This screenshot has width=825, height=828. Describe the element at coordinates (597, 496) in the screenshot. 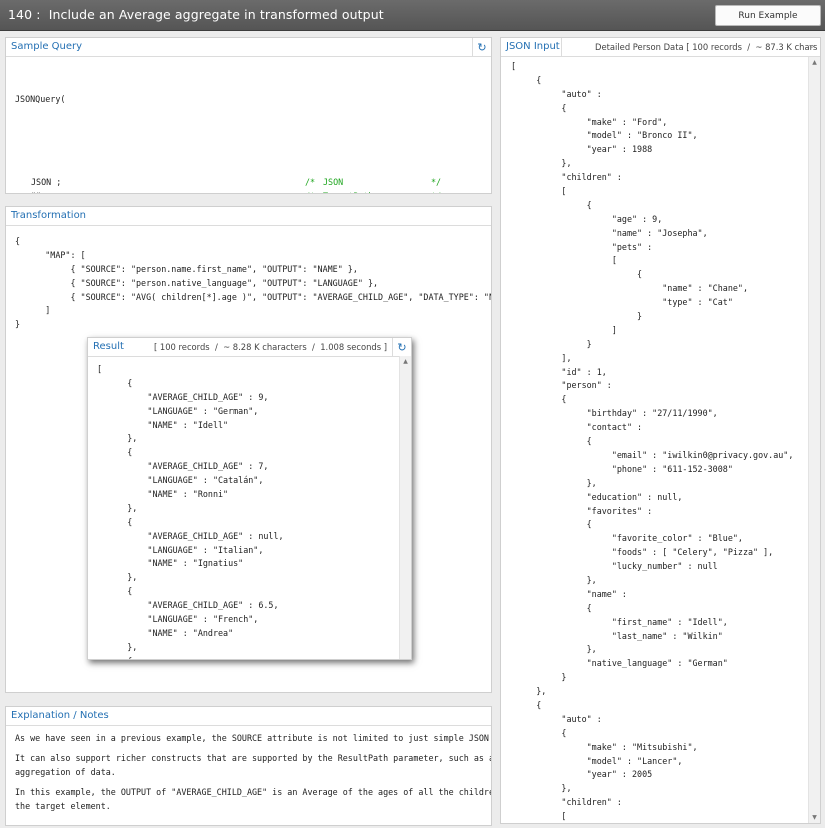

I see `json-input-line: "education" : null,` at that location.